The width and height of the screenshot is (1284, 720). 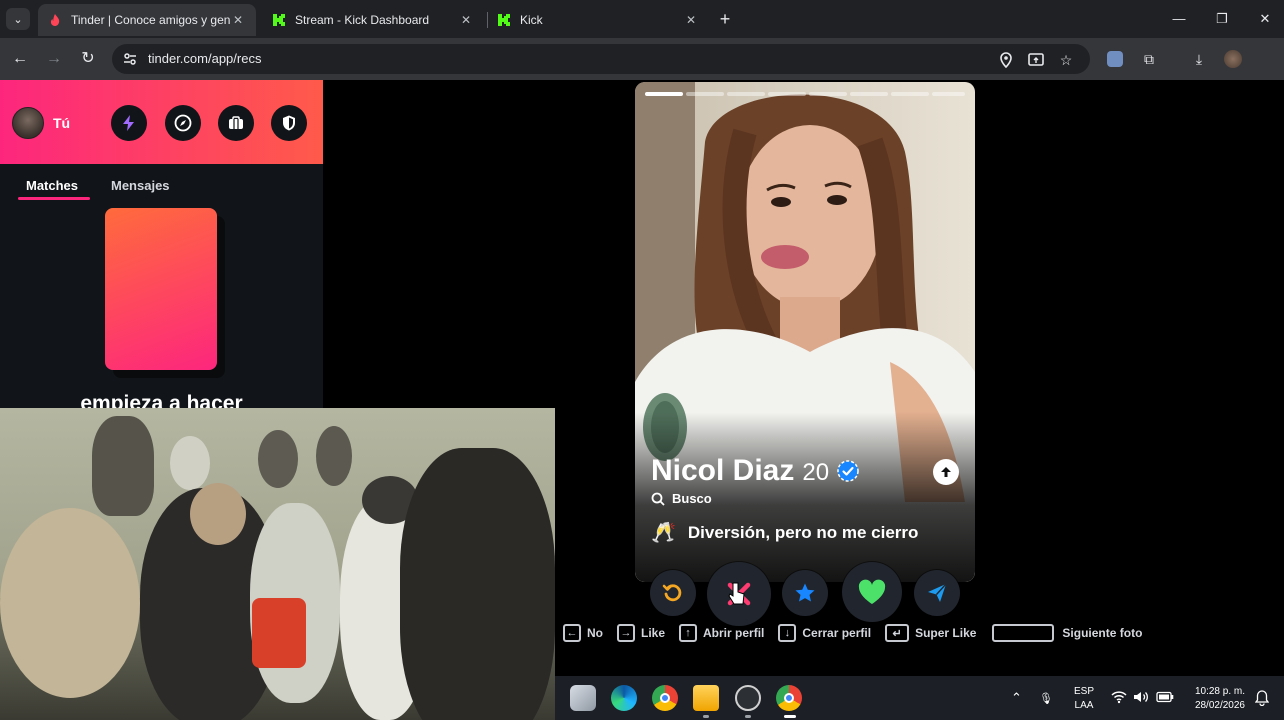 I want to click on hint-no-label: No, so click(x=595, y=633).